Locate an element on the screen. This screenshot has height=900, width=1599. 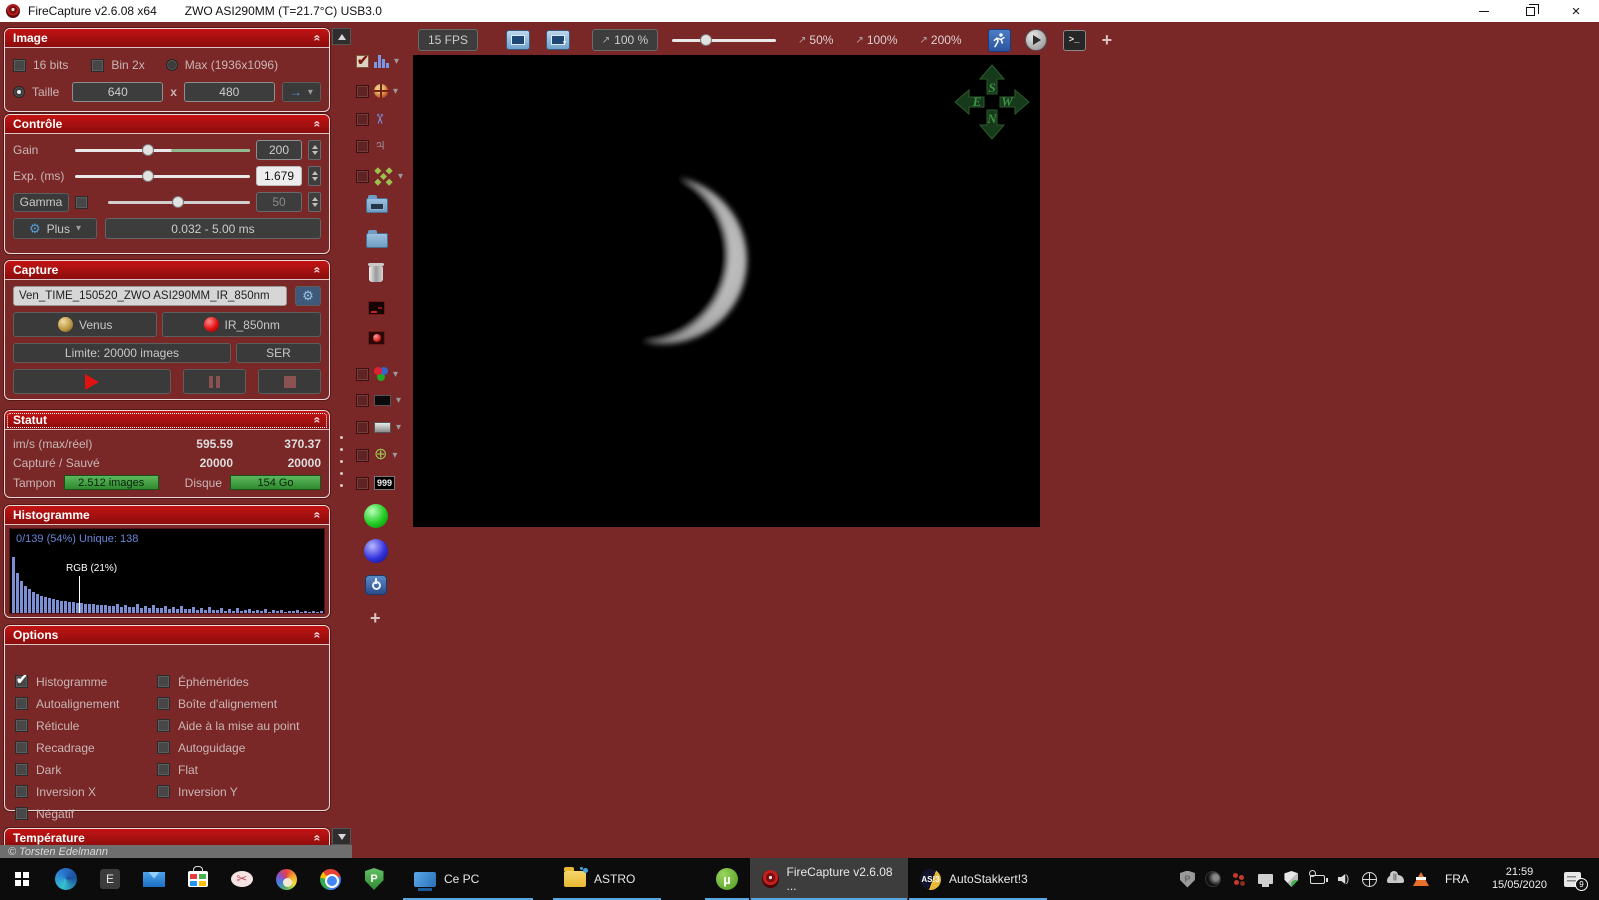
gamma-button: Gamma is located at coordinates (41, 202).